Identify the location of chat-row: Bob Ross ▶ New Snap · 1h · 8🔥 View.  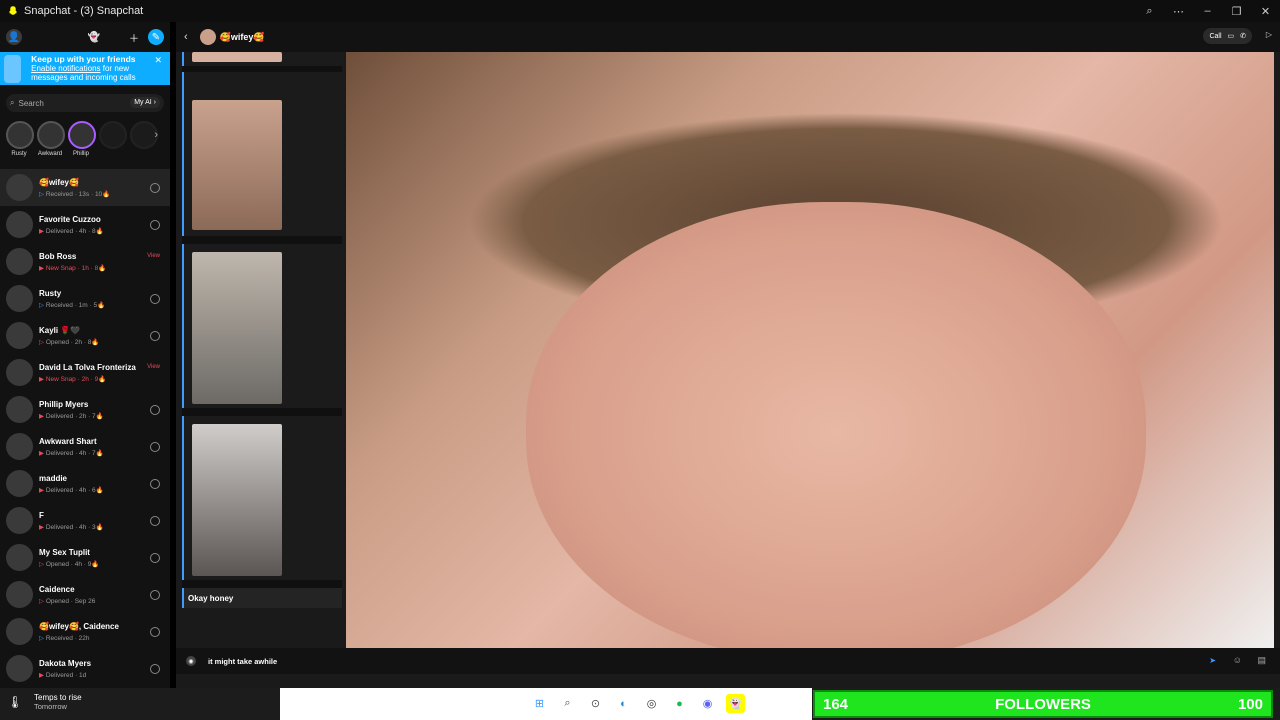
(85, 261).